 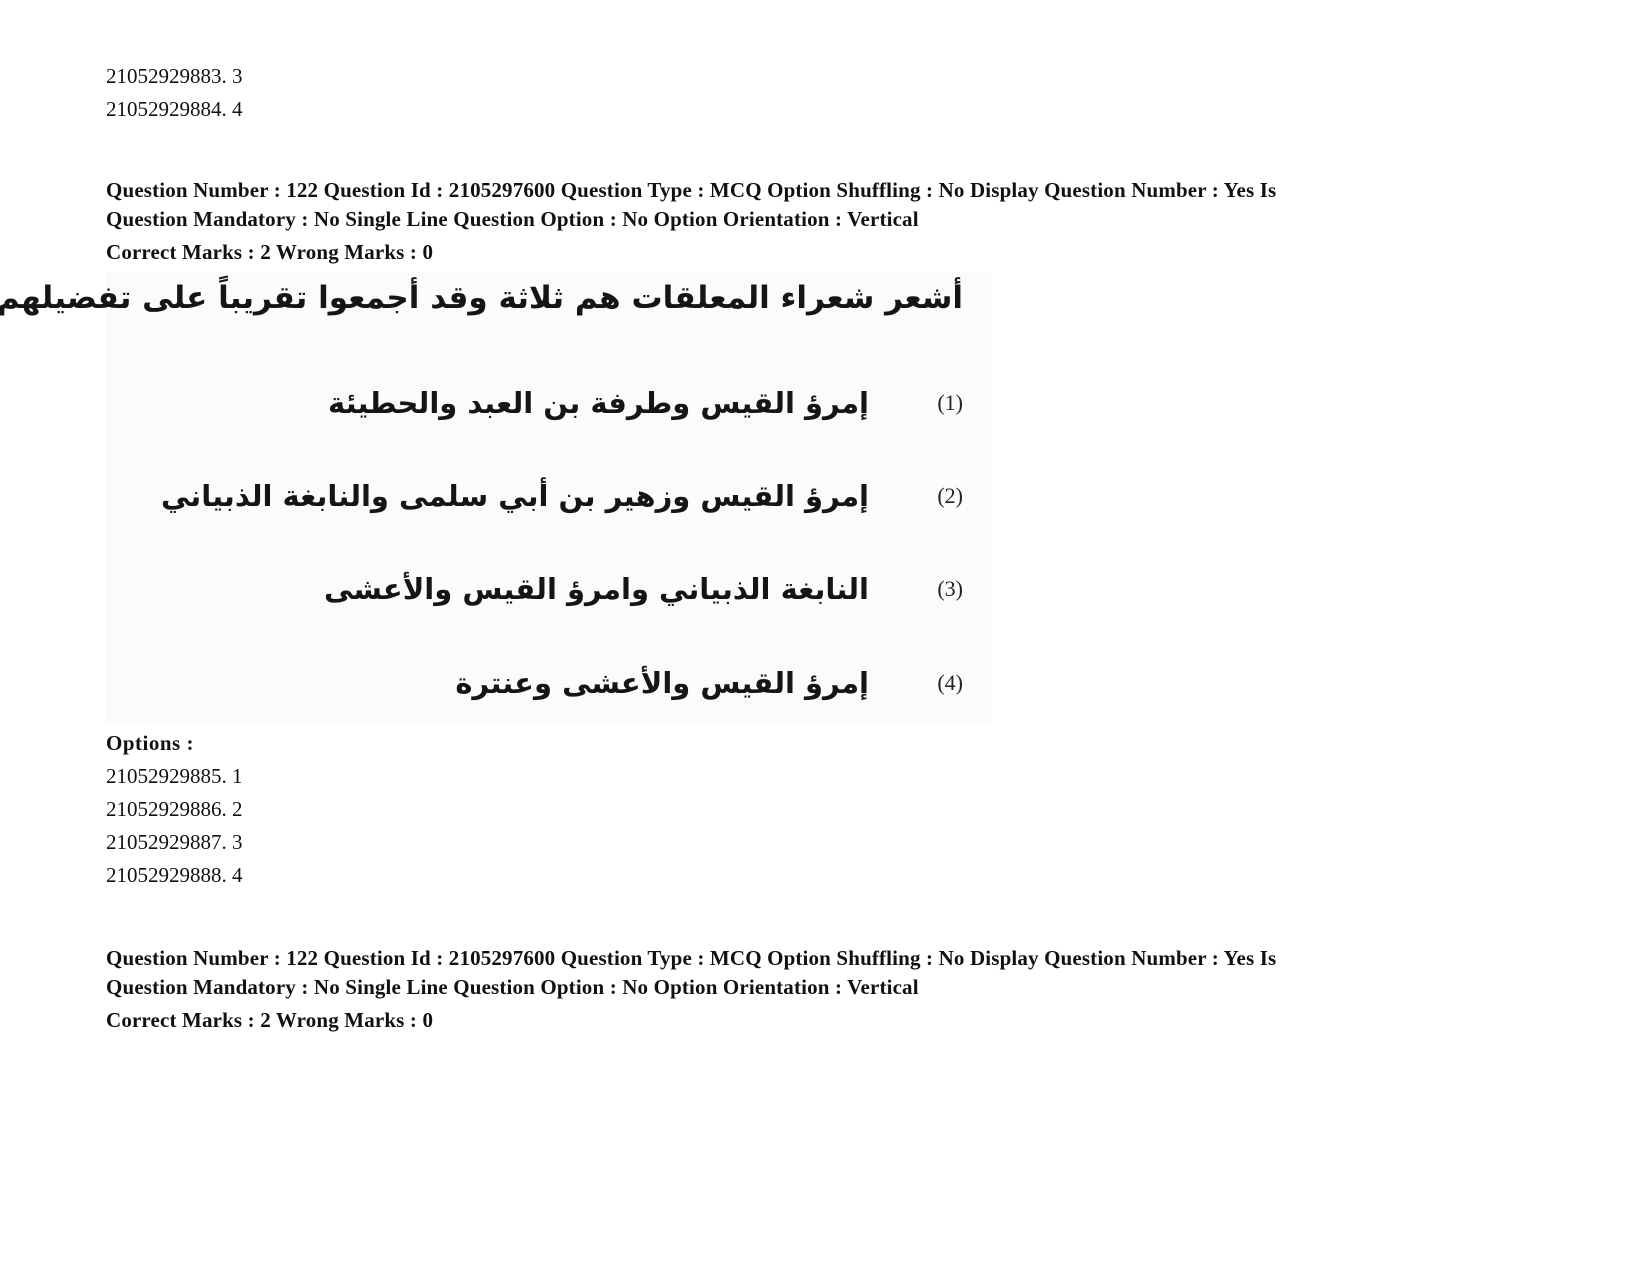 What do you see at coordinates (174, 776) in the screenshot?
I see `option-line: 21052929885. 1` at bounding box center [174, 776].